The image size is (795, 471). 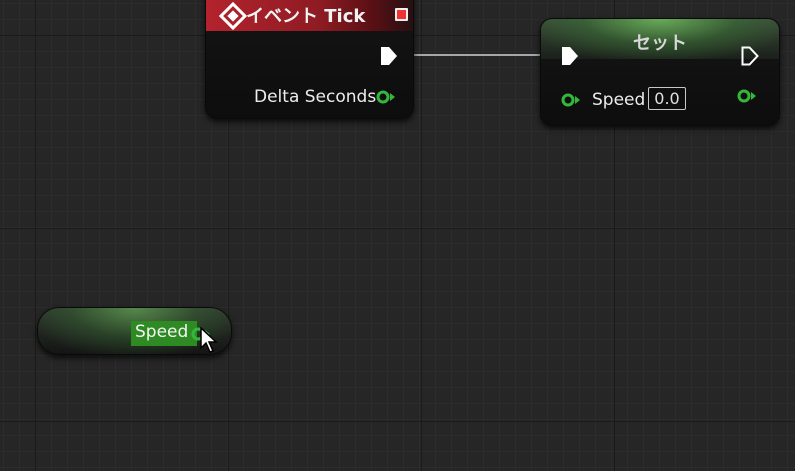 I want to click on speed-output-pin, so click(x=748, y=96).